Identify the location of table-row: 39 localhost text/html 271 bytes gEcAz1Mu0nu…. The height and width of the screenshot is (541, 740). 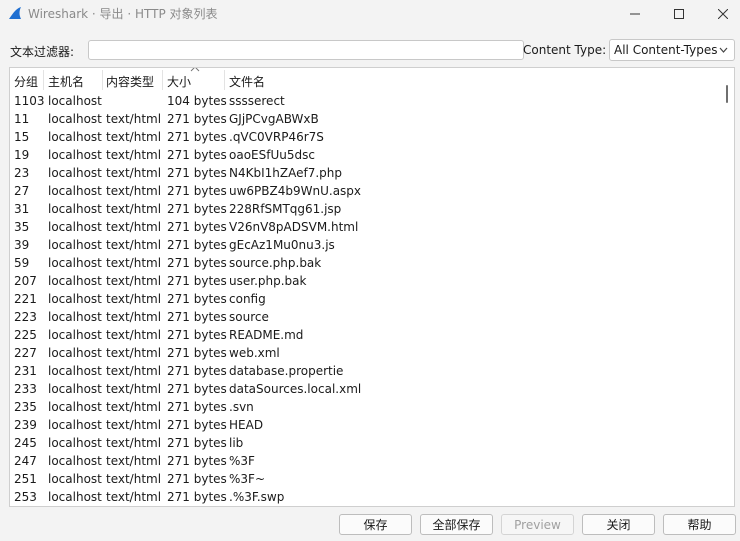
(364, 246).